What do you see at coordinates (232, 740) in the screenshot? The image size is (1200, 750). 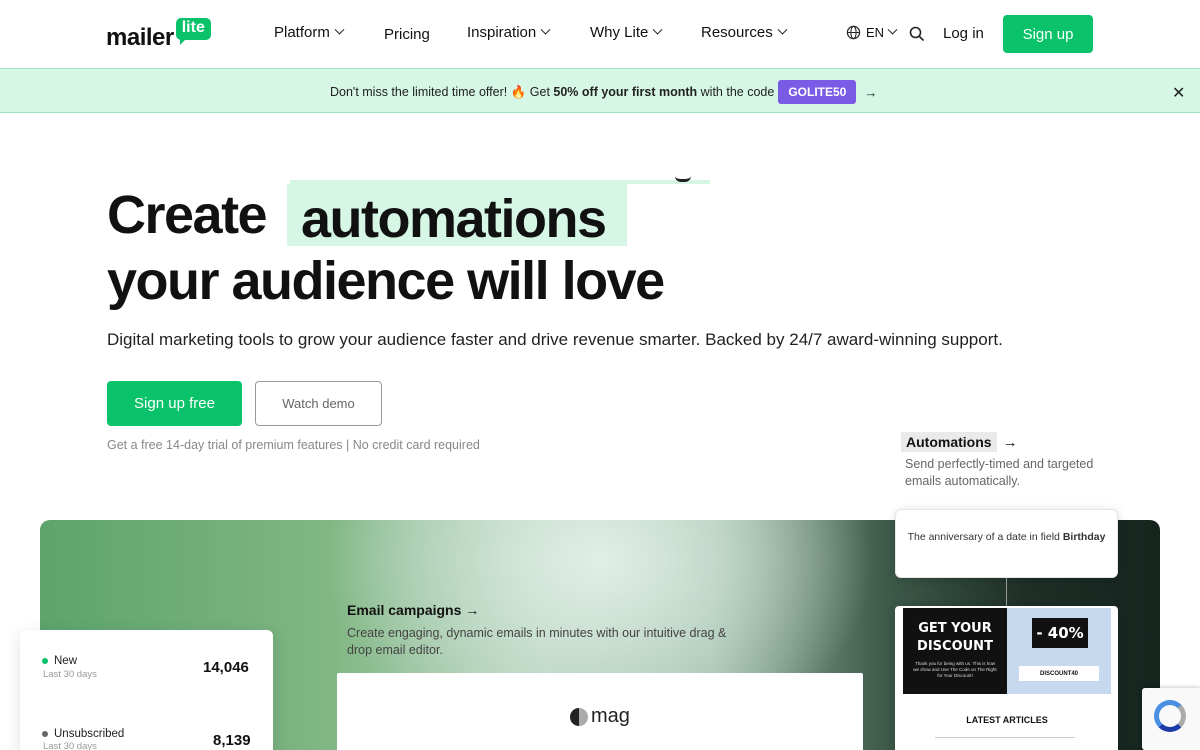 I see `stat-value-unsubscribed: 8,139` at bounding box center [232, 740].